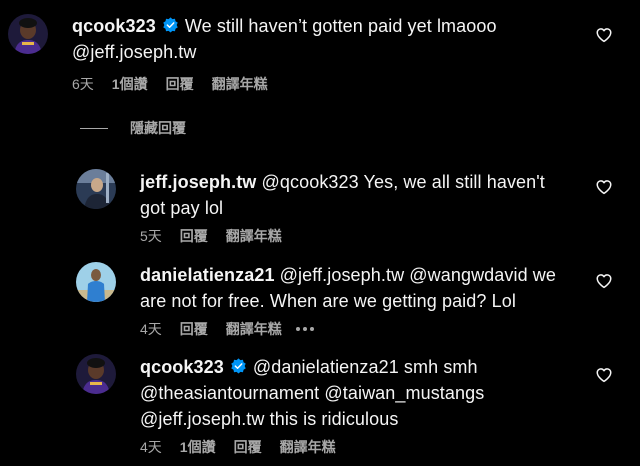 This screenshot has height=466, width=640. Describe the element at coordinates (83, 84) in the screenshot. I see `timestamp: 6天` at that location.